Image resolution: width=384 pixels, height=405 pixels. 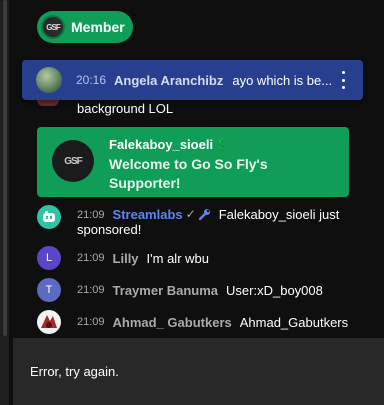 I want to click on chat-message: L 21:09 Lilly I'm alr wbu, so click(x=123, y=258).